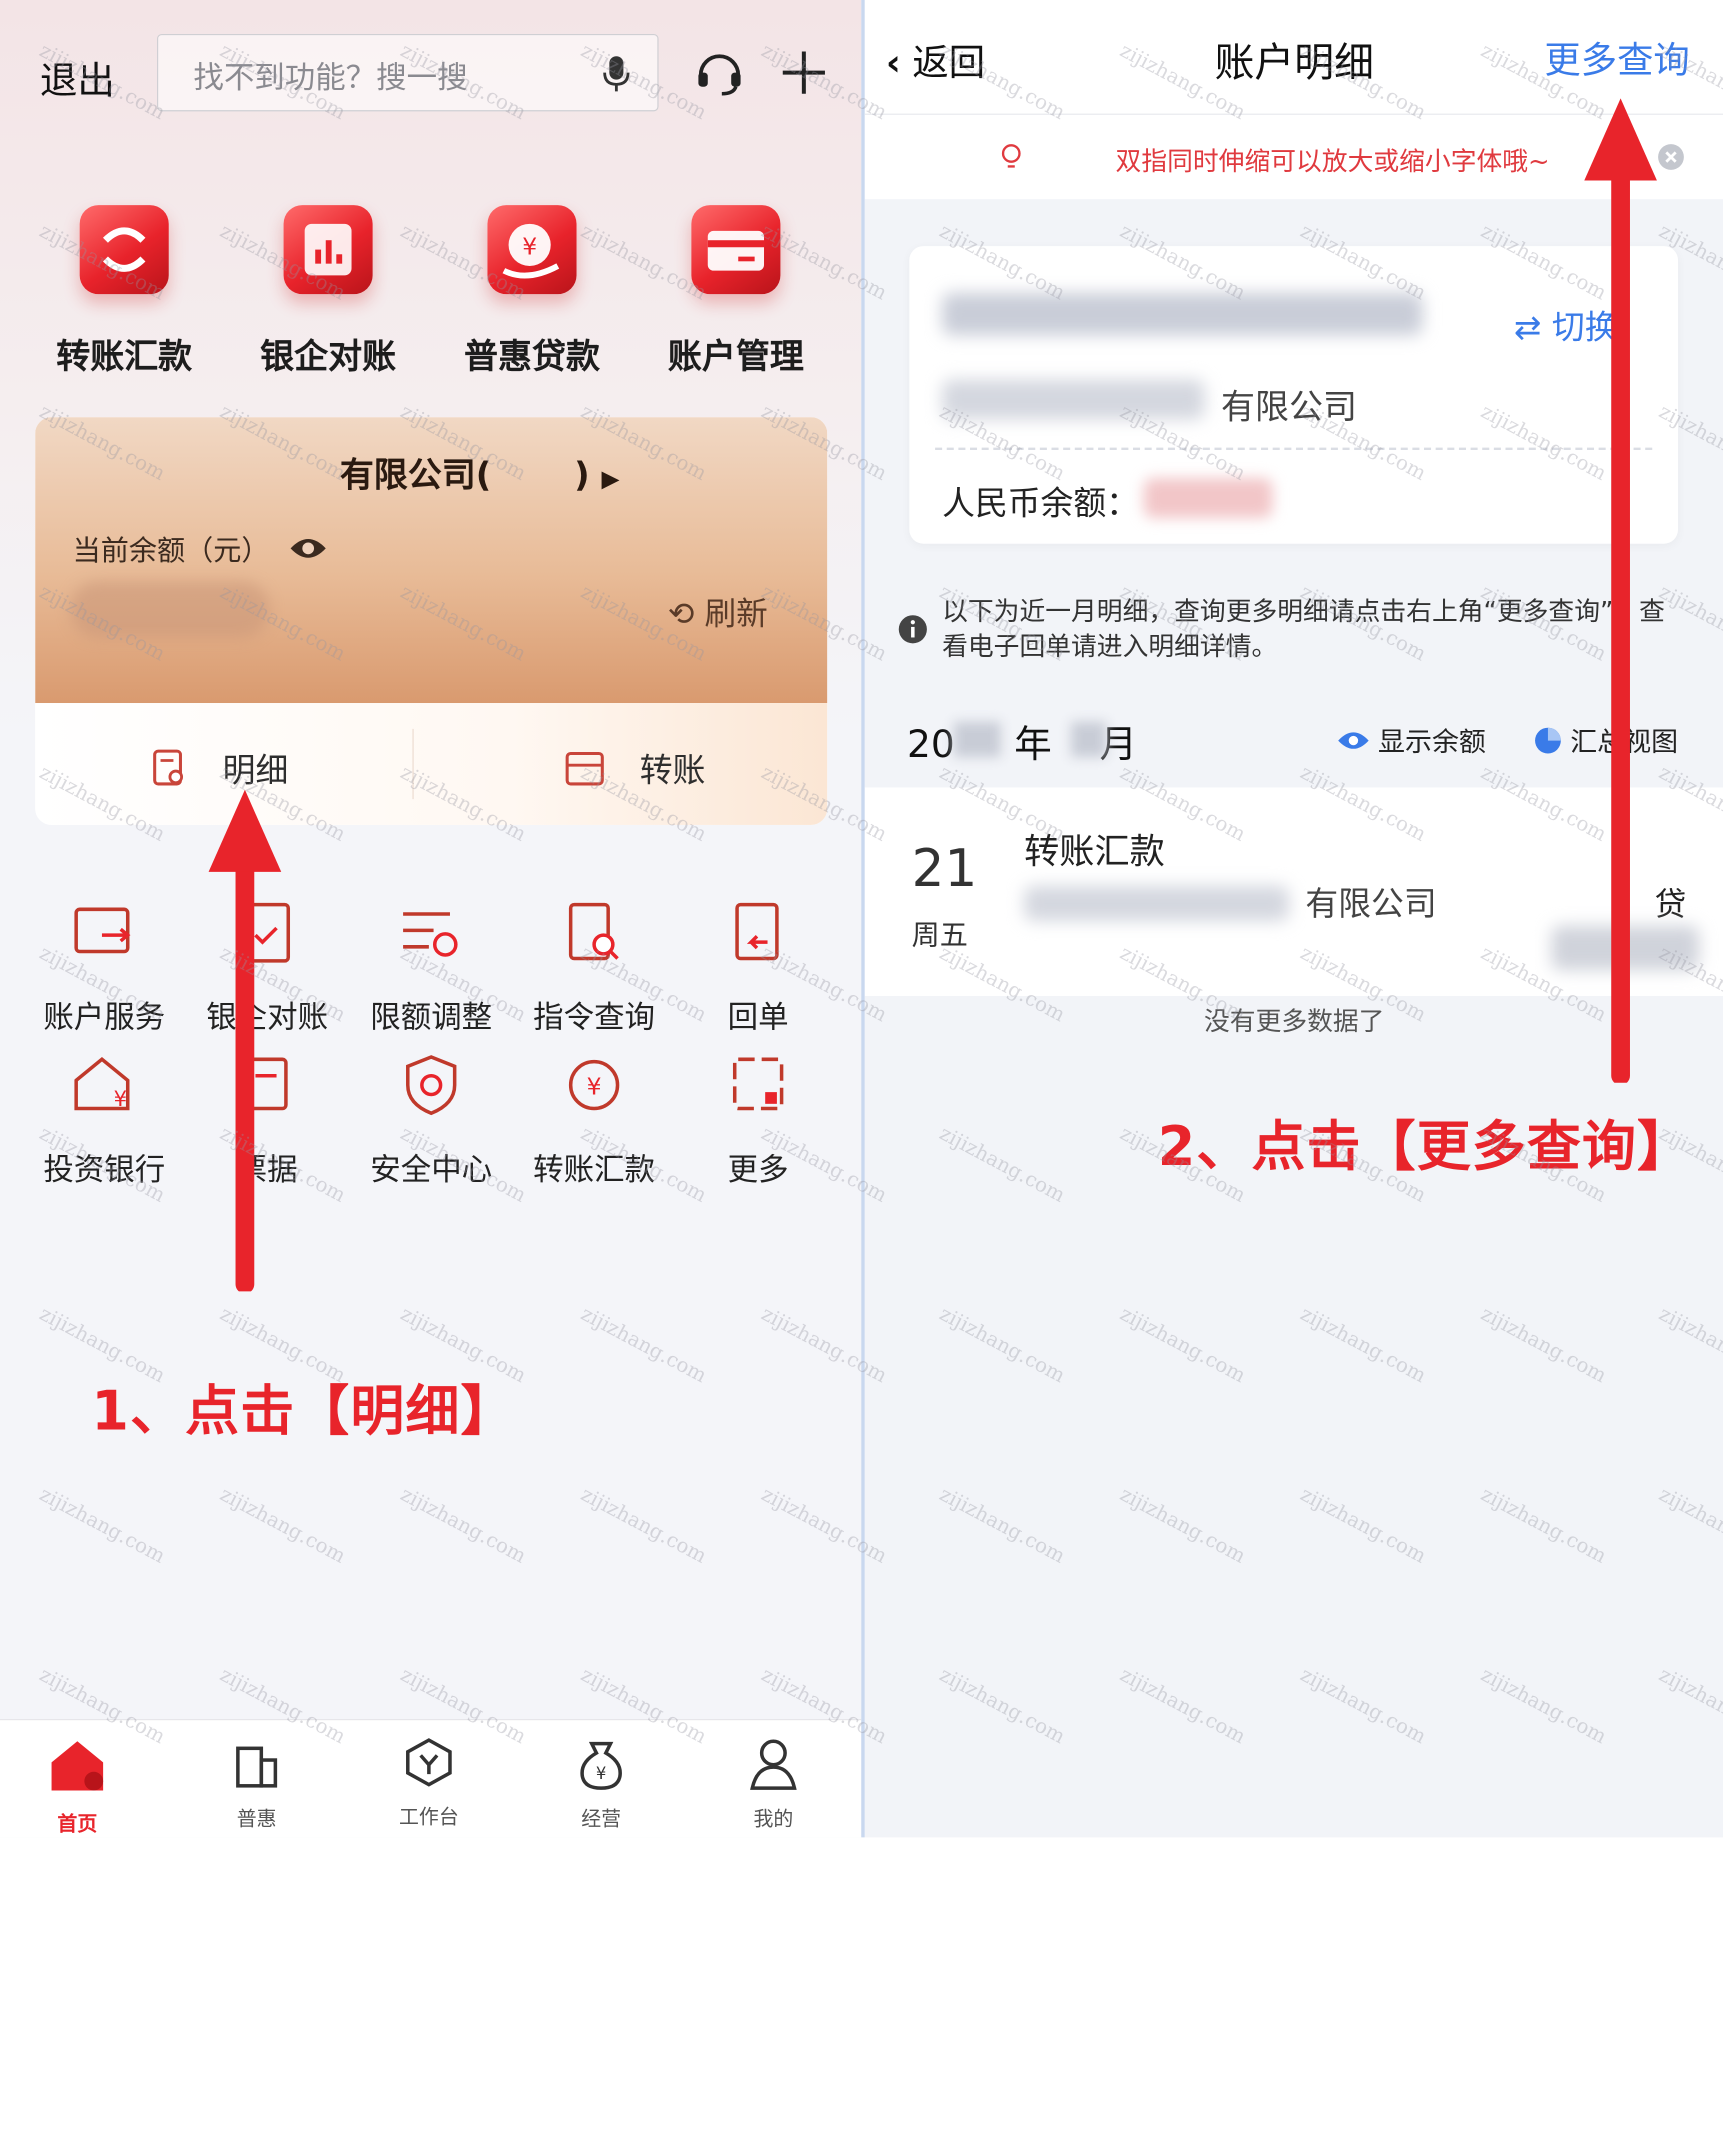  What do you see at coordinates (170, 609) in the screenshot?
I see `balance-value-blurred` at bounding box center [170, 609].